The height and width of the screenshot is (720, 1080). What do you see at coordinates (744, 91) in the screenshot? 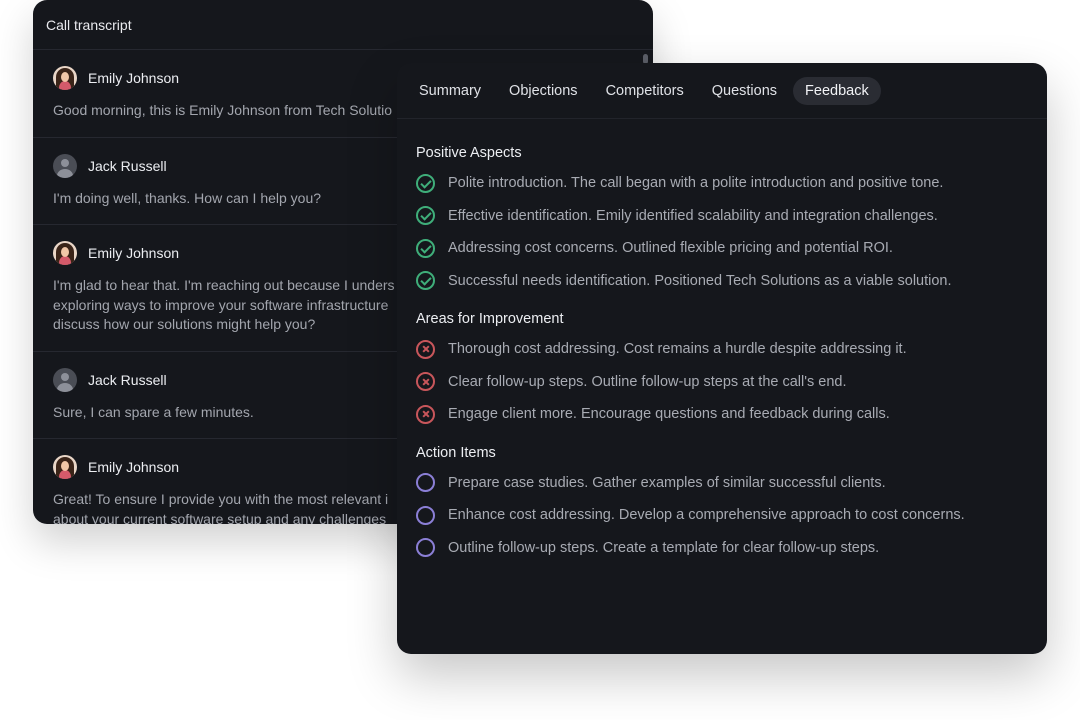
I see `tab-questions: Questions` at bounding box center [744, 91].